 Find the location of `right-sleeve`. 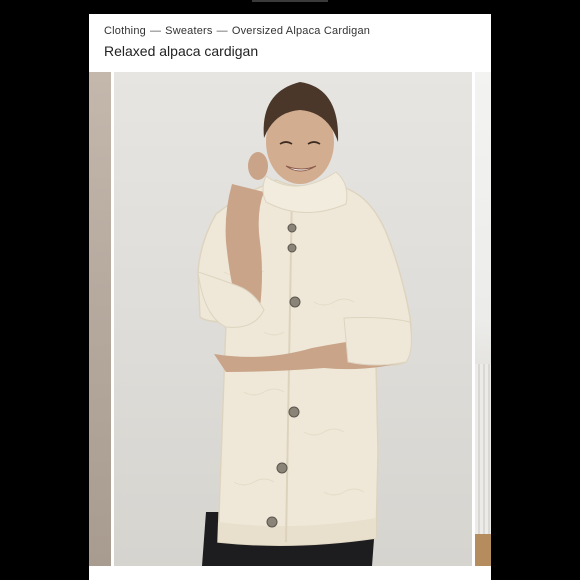

right-sleeve is located at coordinates (377, 341).